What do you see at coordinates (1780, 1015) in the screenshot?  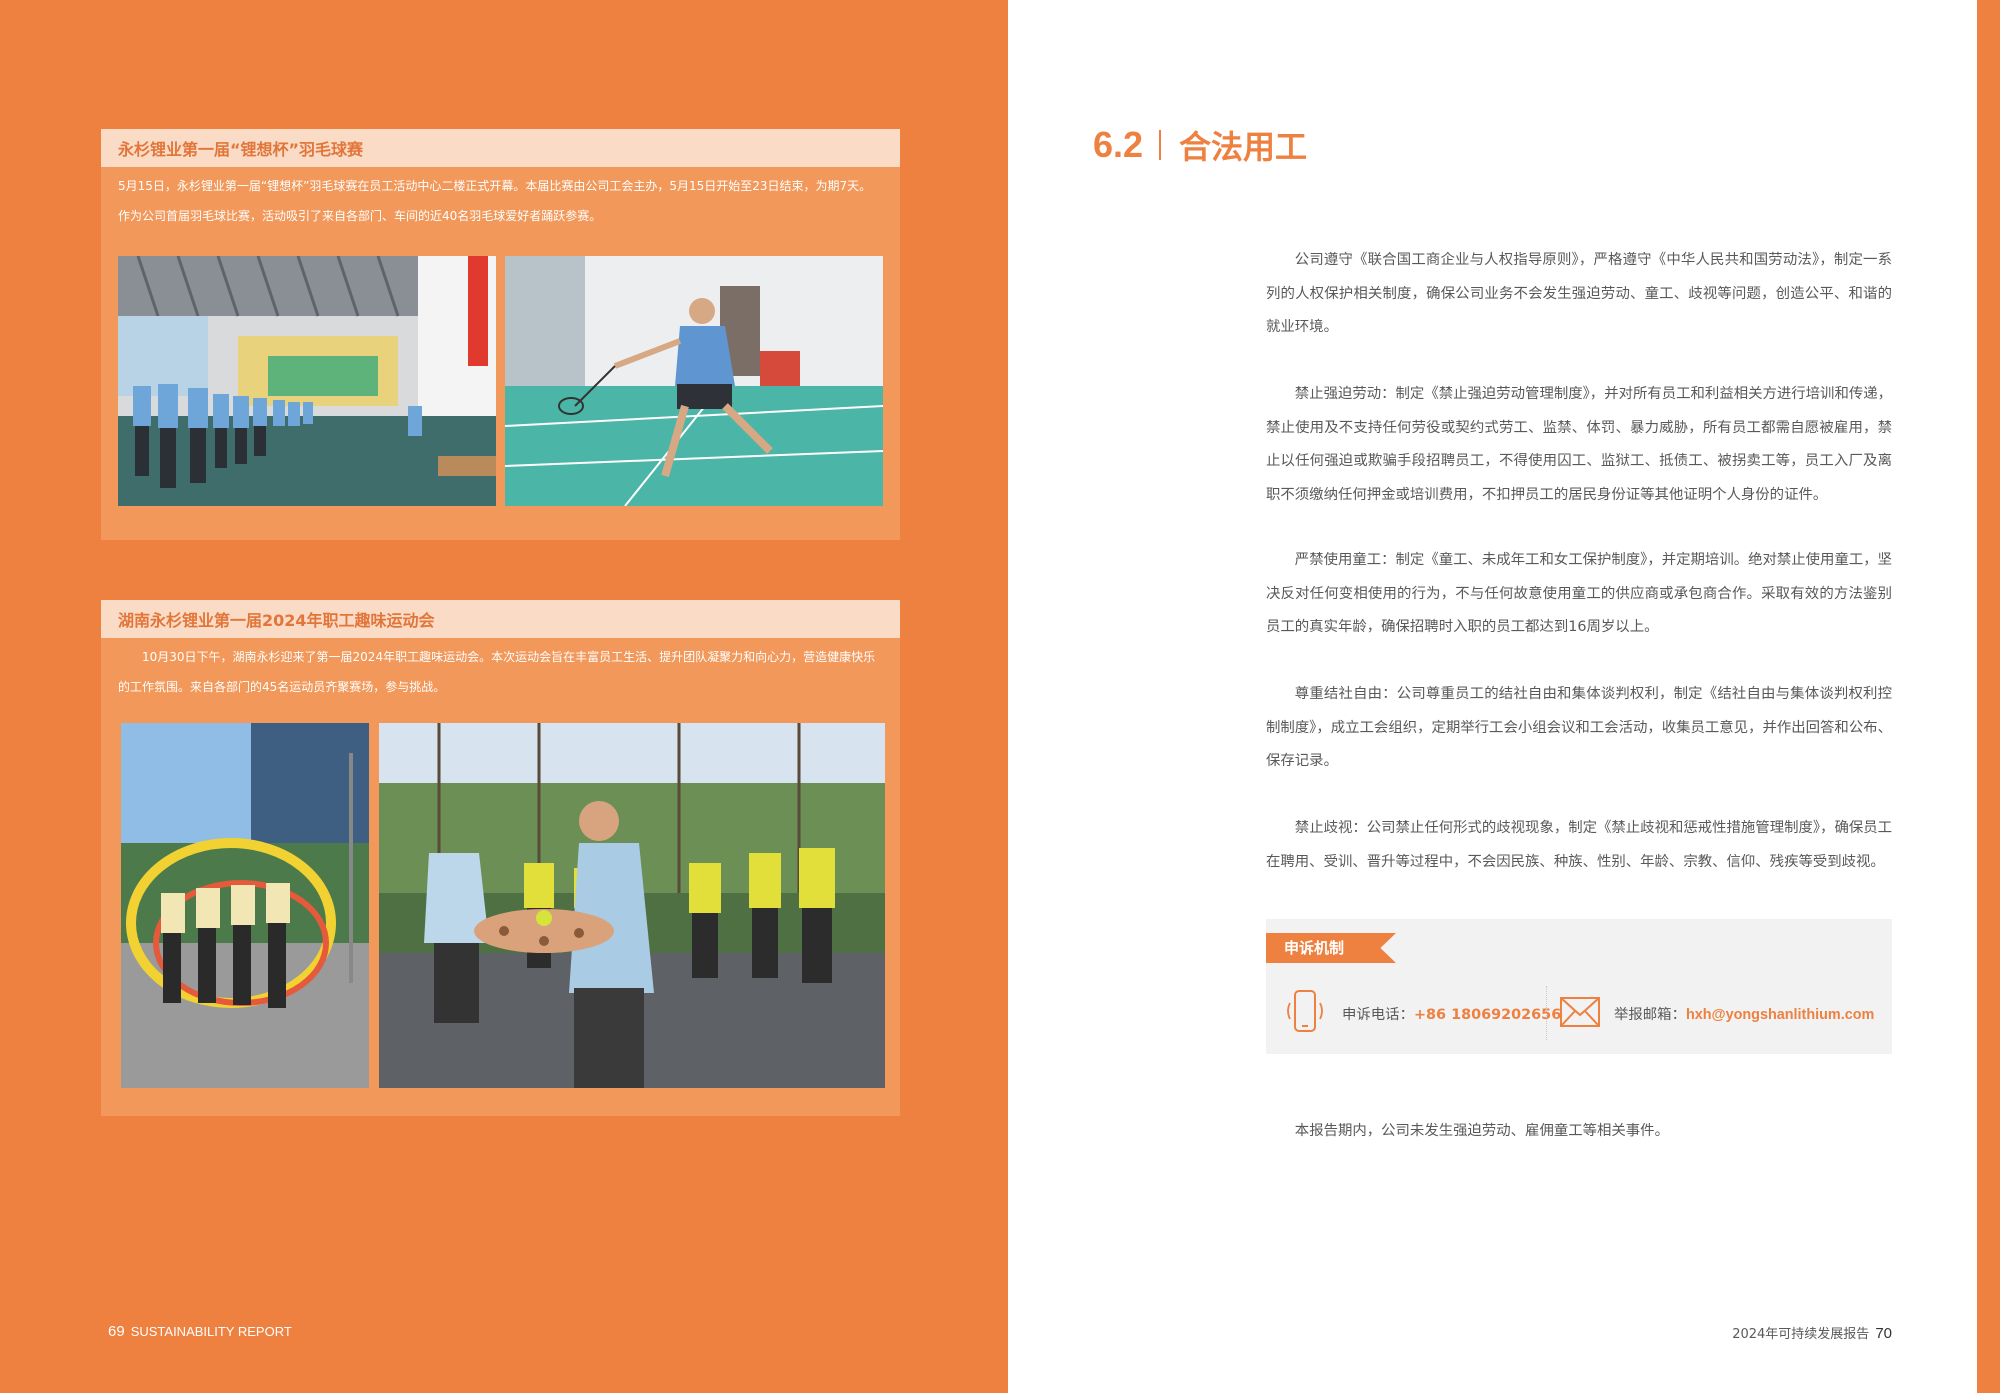 I see `report-email: hxh@yongshanlithium.com` at bounding box center [1780, 1015].